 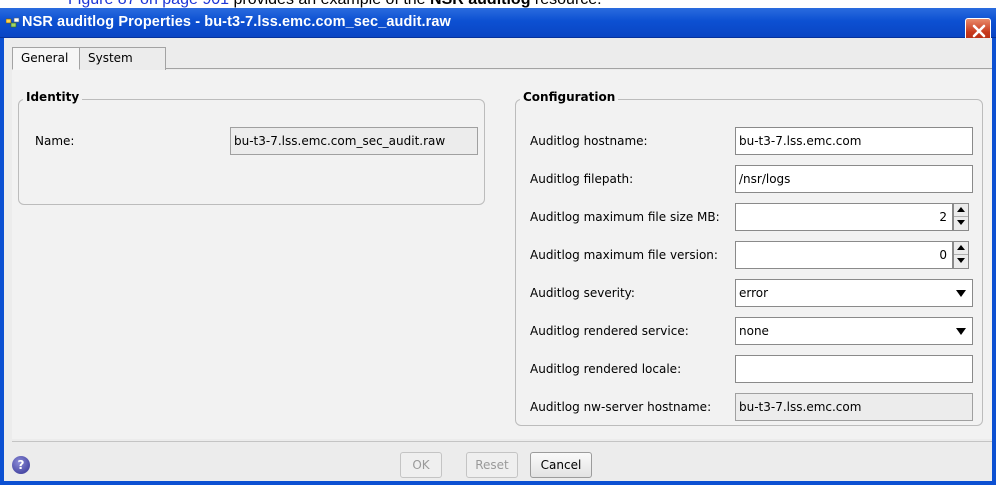 What do you see at coordinates (844, 255) in the screenshot?
I see `max-version-input: 0` at bounding box center [844, 255].